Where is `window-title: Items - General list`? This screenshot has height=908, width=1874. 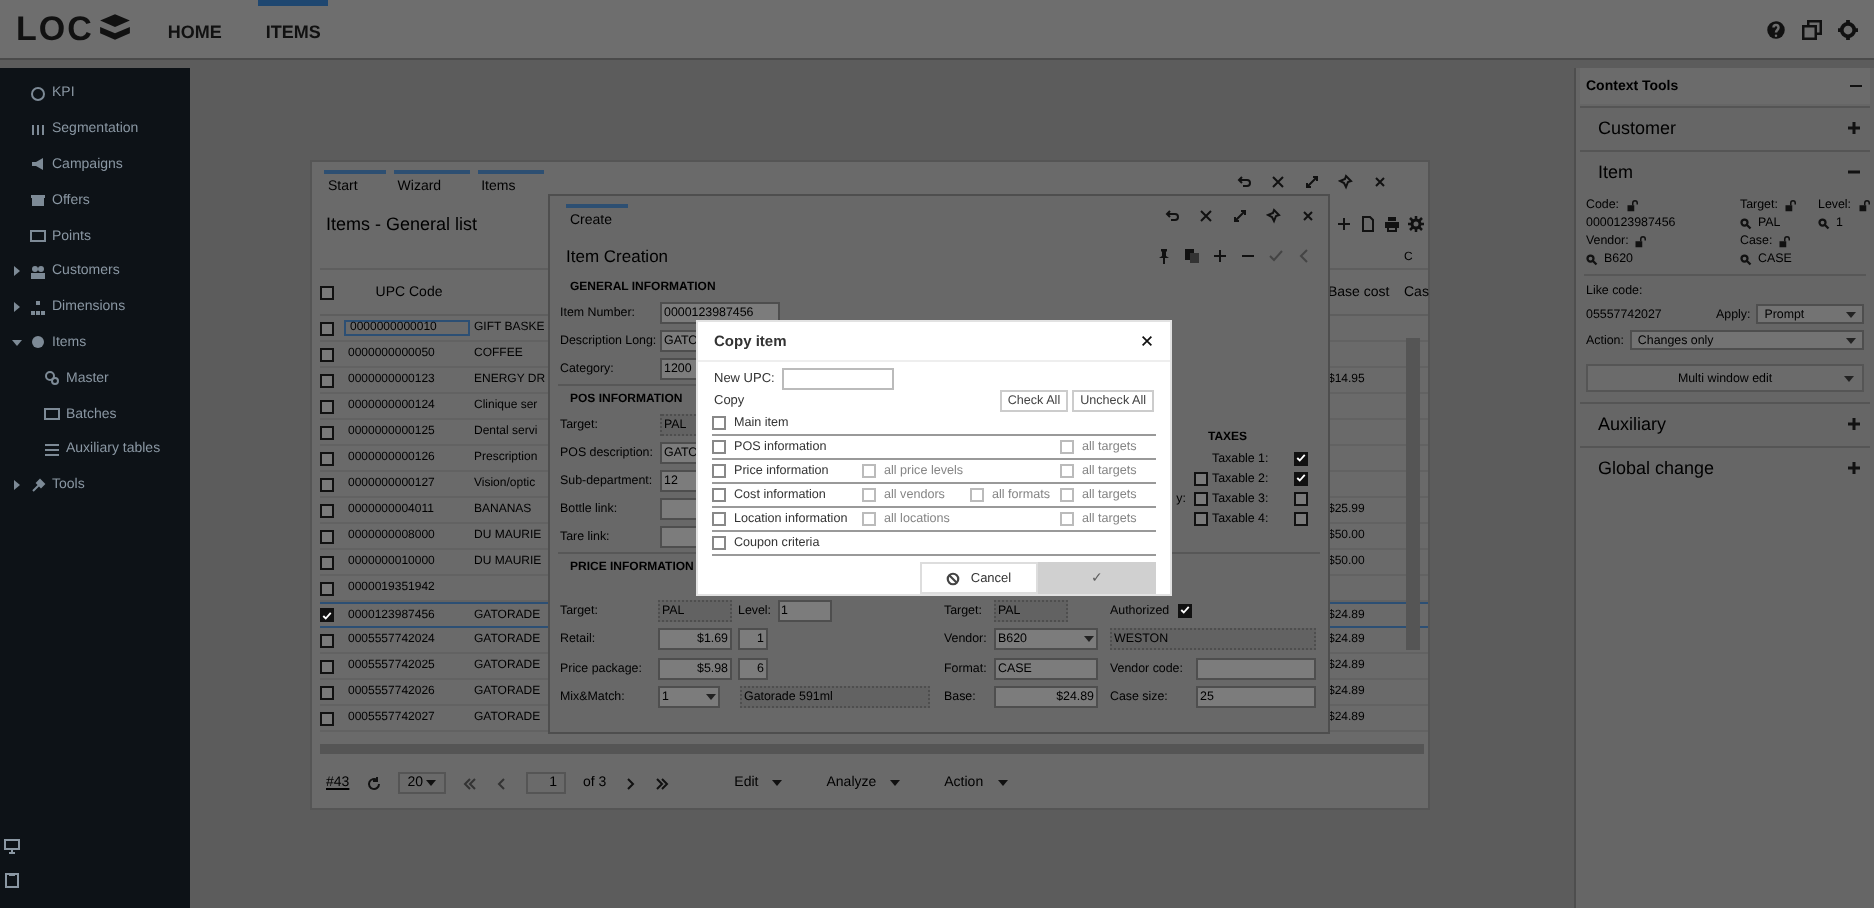 window-title: Items - General list is located at coordinates (402, 224).